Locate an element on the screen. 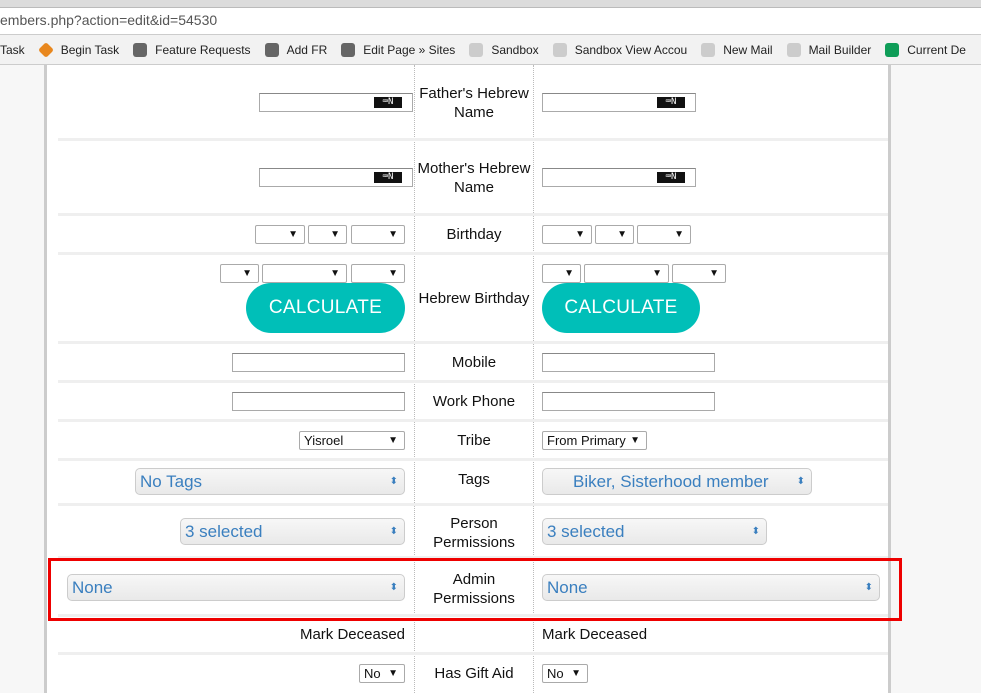 This screenshot has height=693, width=981. label-person-permissions: Person Permissions is located at coordinates (474, 533).